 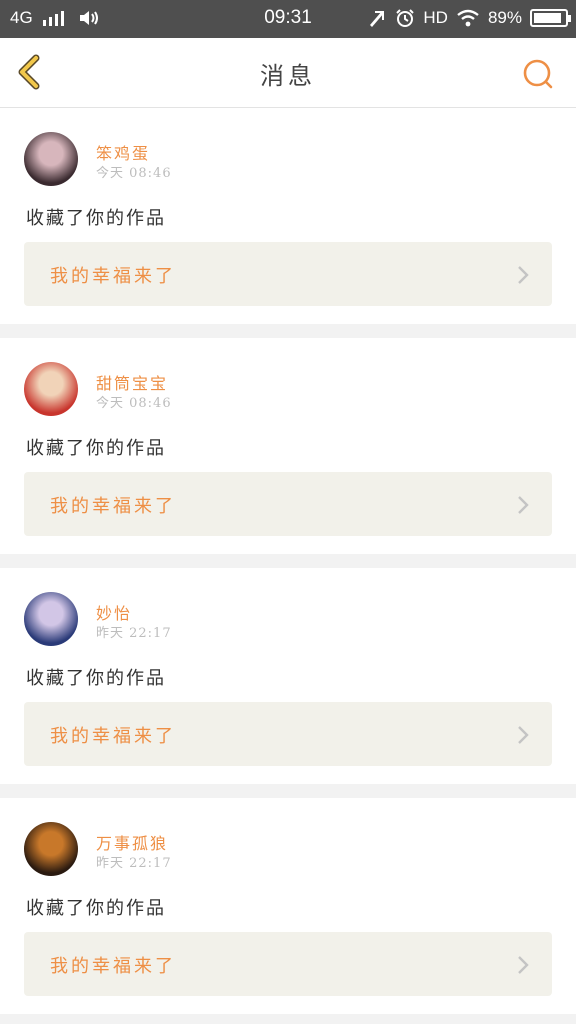 I want to click on wifi-icon, so click(x=468, y=18).